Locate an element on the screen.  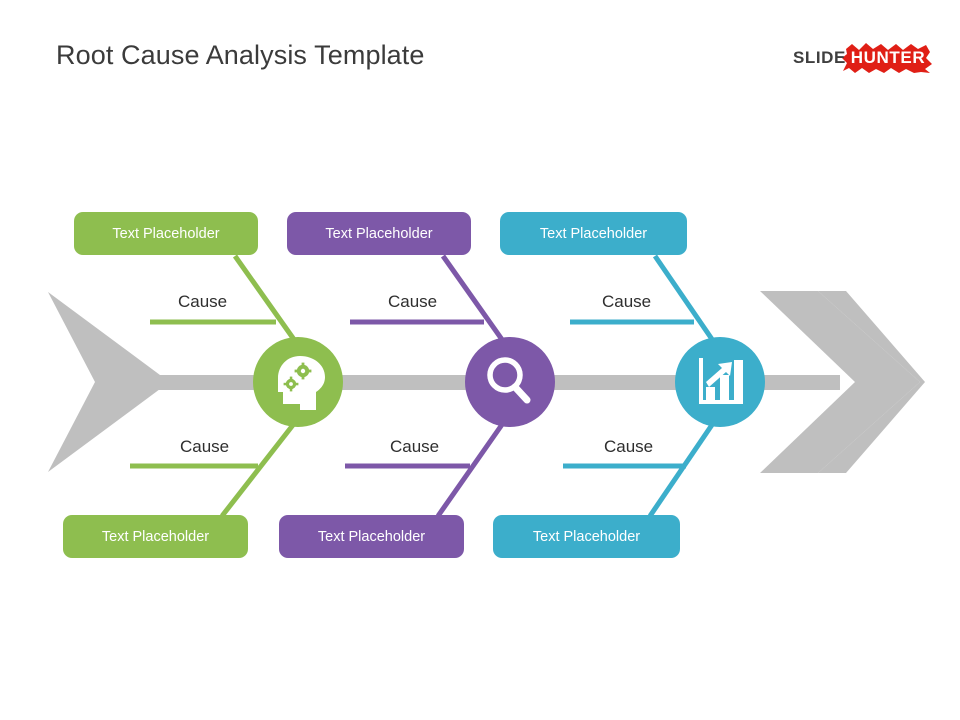
logo-word-slide: SLIDE is located at coordinates (819, 57).